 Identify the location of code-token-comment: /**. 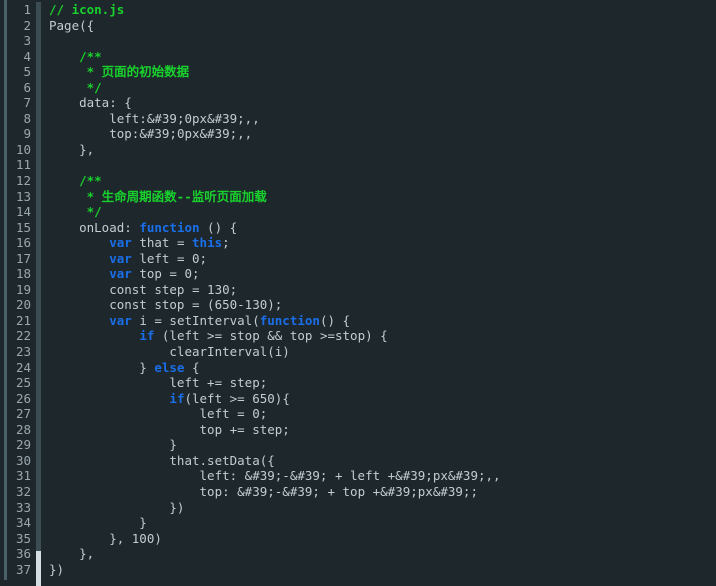
(75, 181).